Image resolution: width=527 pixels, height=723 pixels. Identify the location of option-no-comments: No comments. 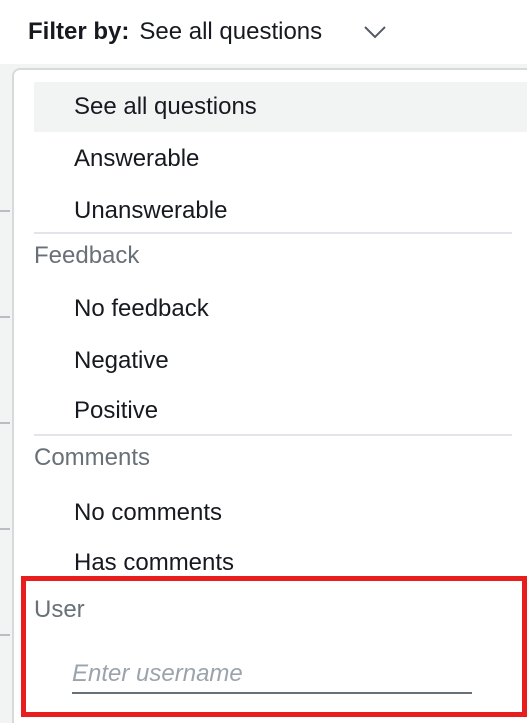
(280, 513).